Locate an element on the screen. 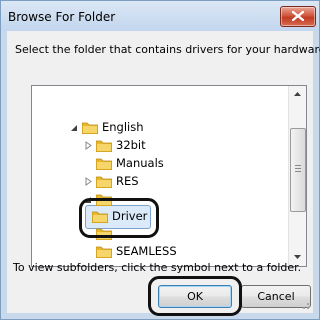 Image resolution: width=320 pixels, height=320 pixels. tree-item-label: SEAMLESS is located at coordinates (146, 251).